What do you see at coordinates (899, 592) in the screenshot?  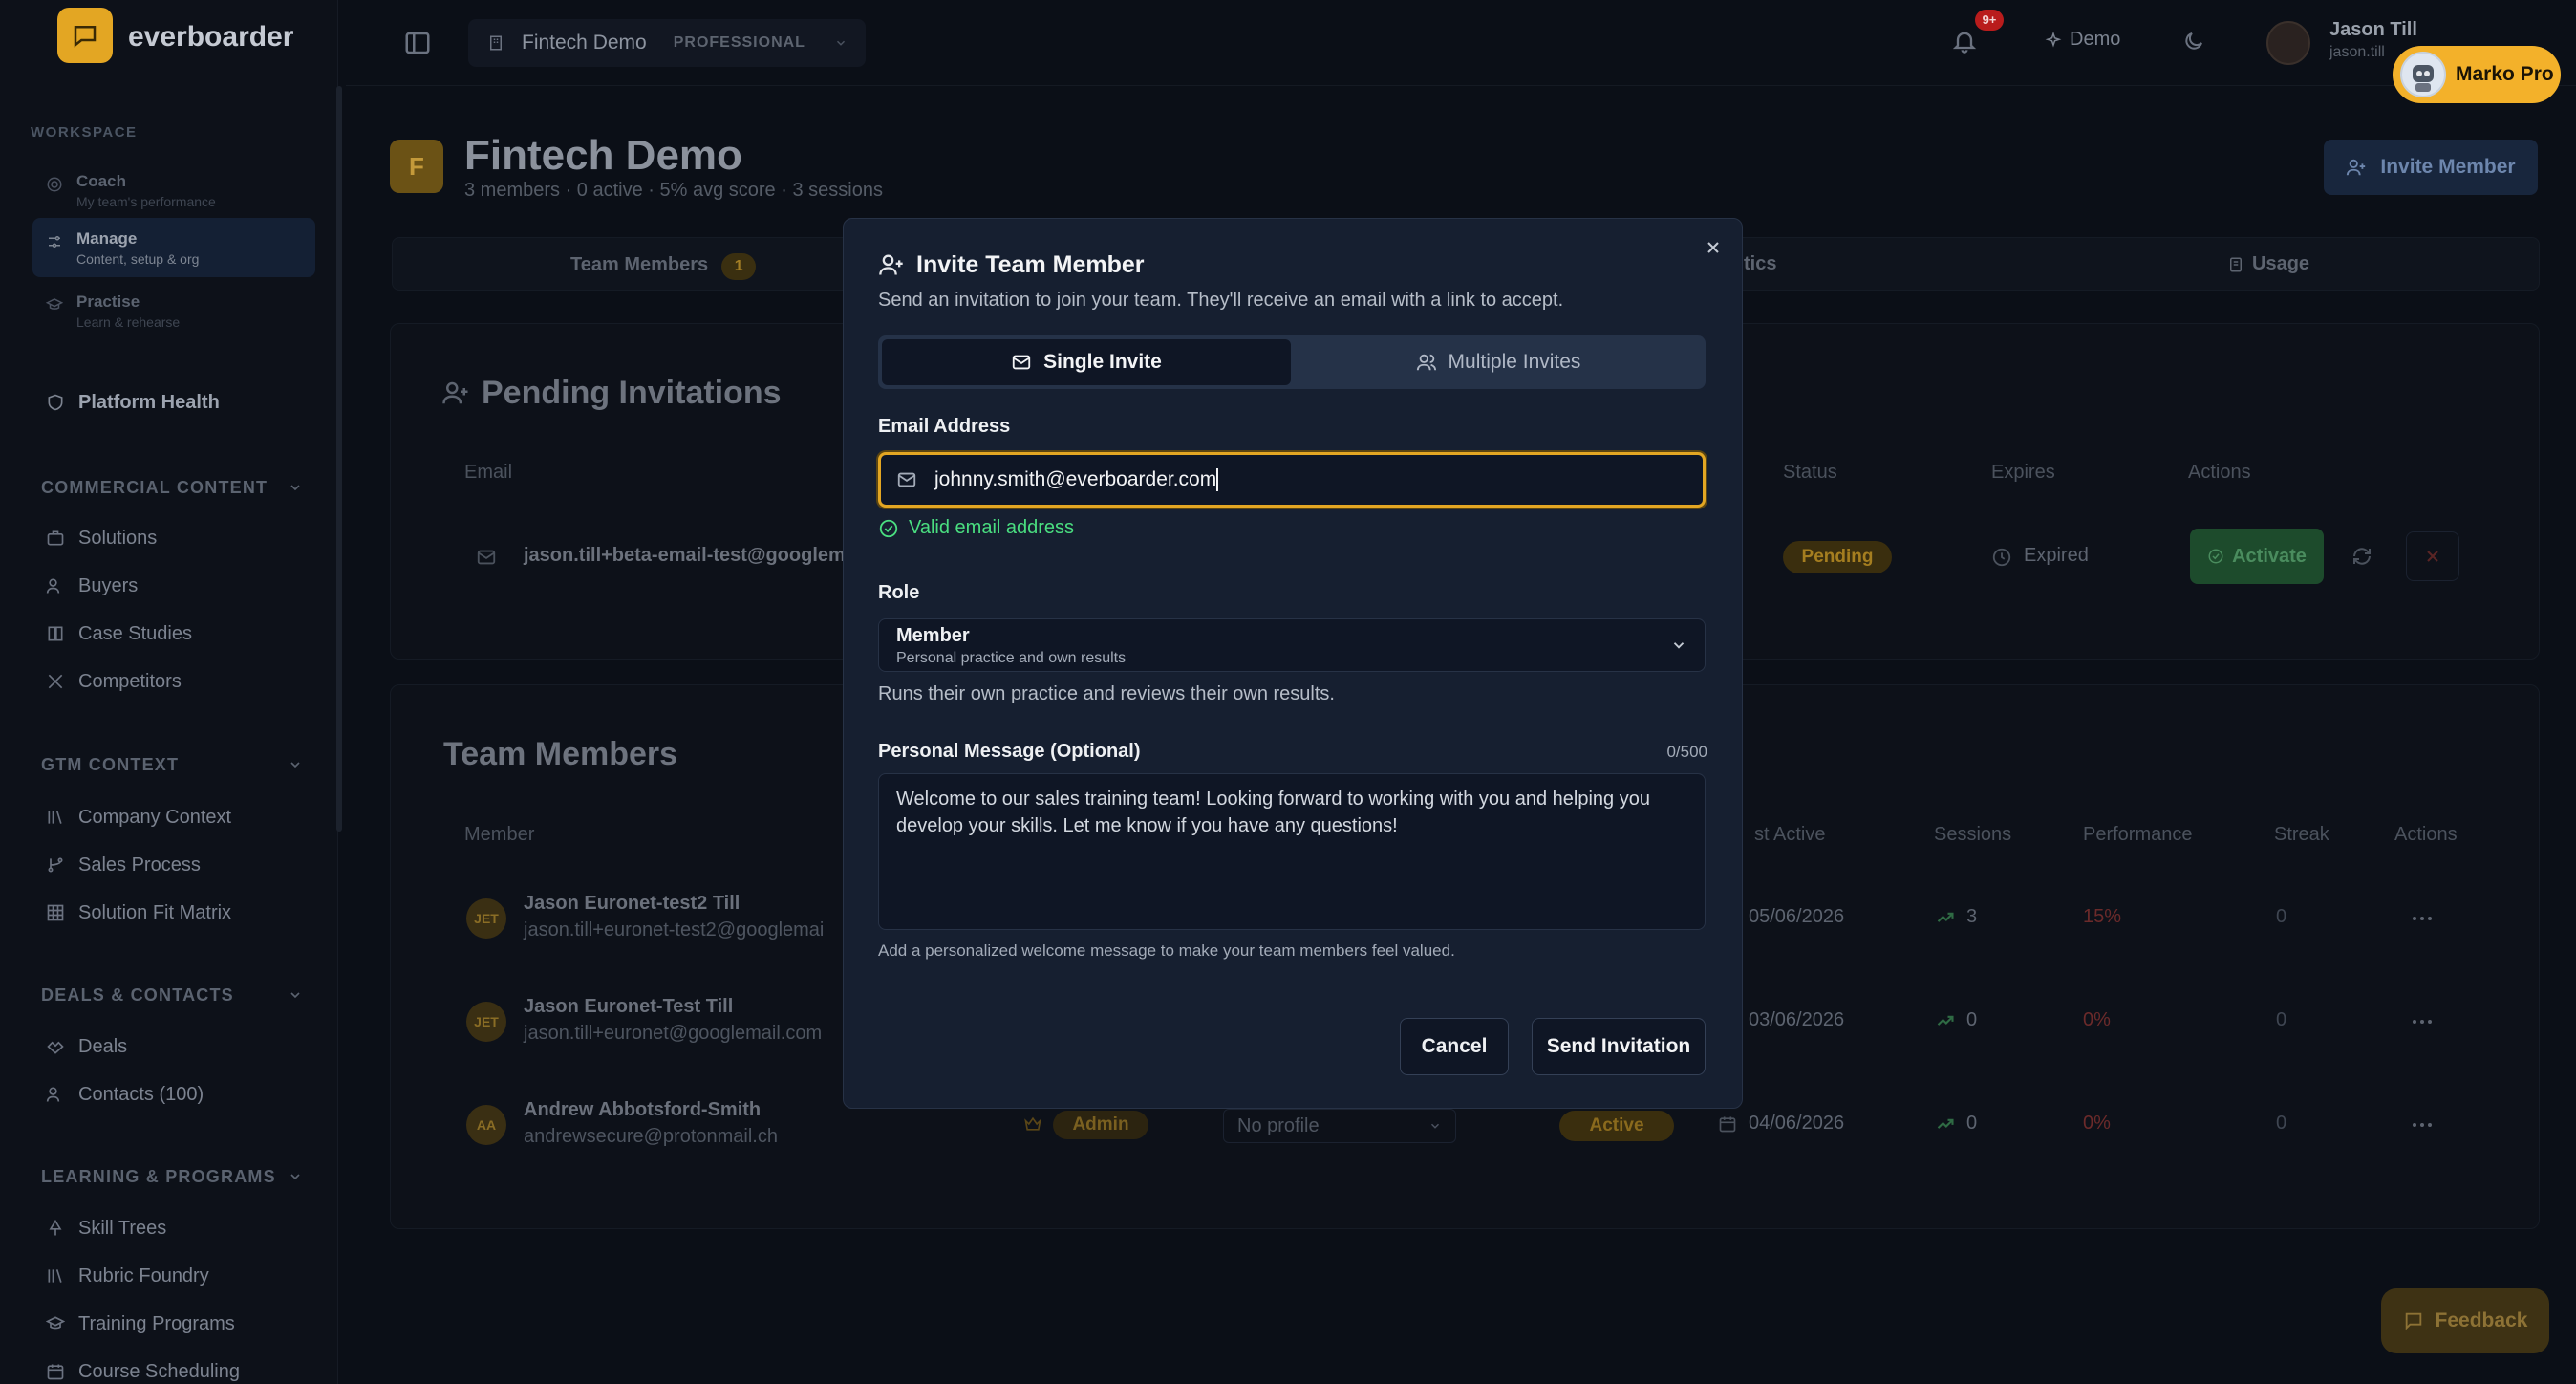 I see `role-label: Role` at bounding box center [899, 592].